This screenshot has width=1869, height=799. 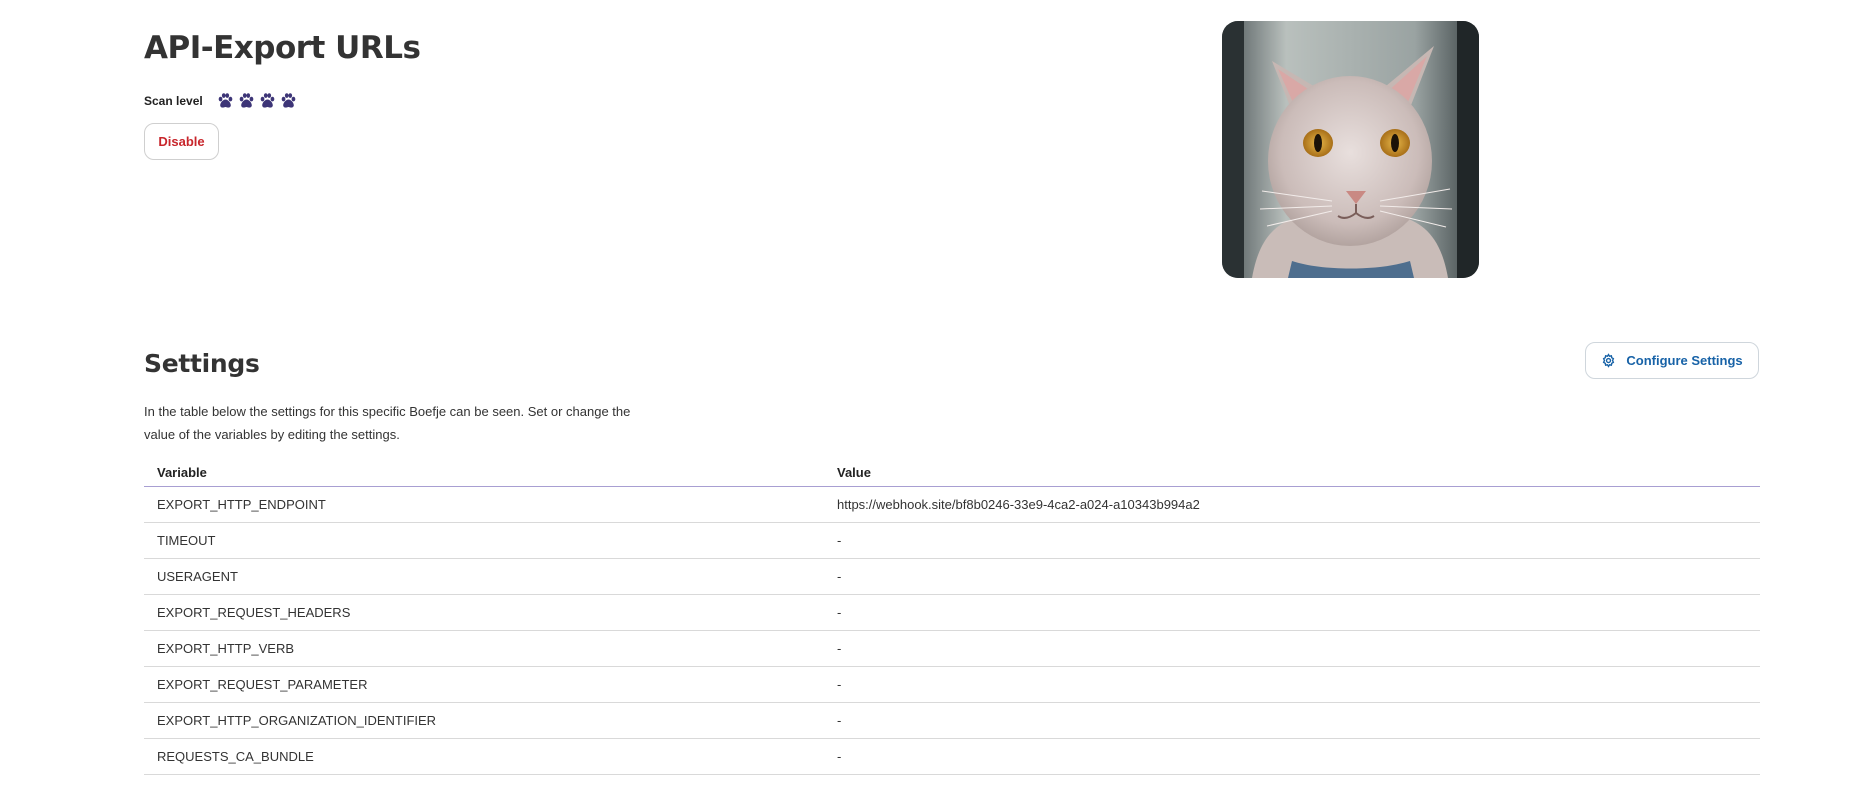 I want to click on table-row: EXPORT_HTTP_VERB -, so click(x=952, y=648).